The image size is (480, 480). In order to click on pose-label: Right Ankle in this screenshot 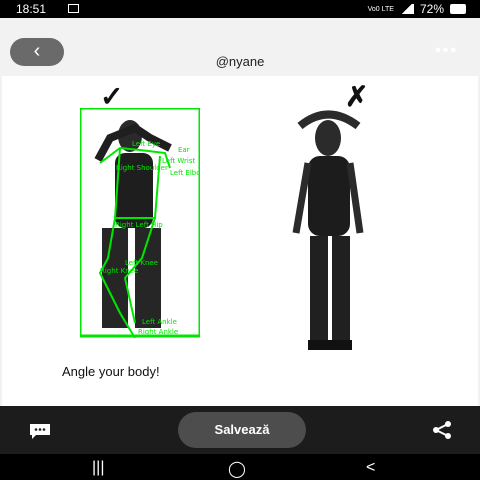, I will do `click(158, 332)`.